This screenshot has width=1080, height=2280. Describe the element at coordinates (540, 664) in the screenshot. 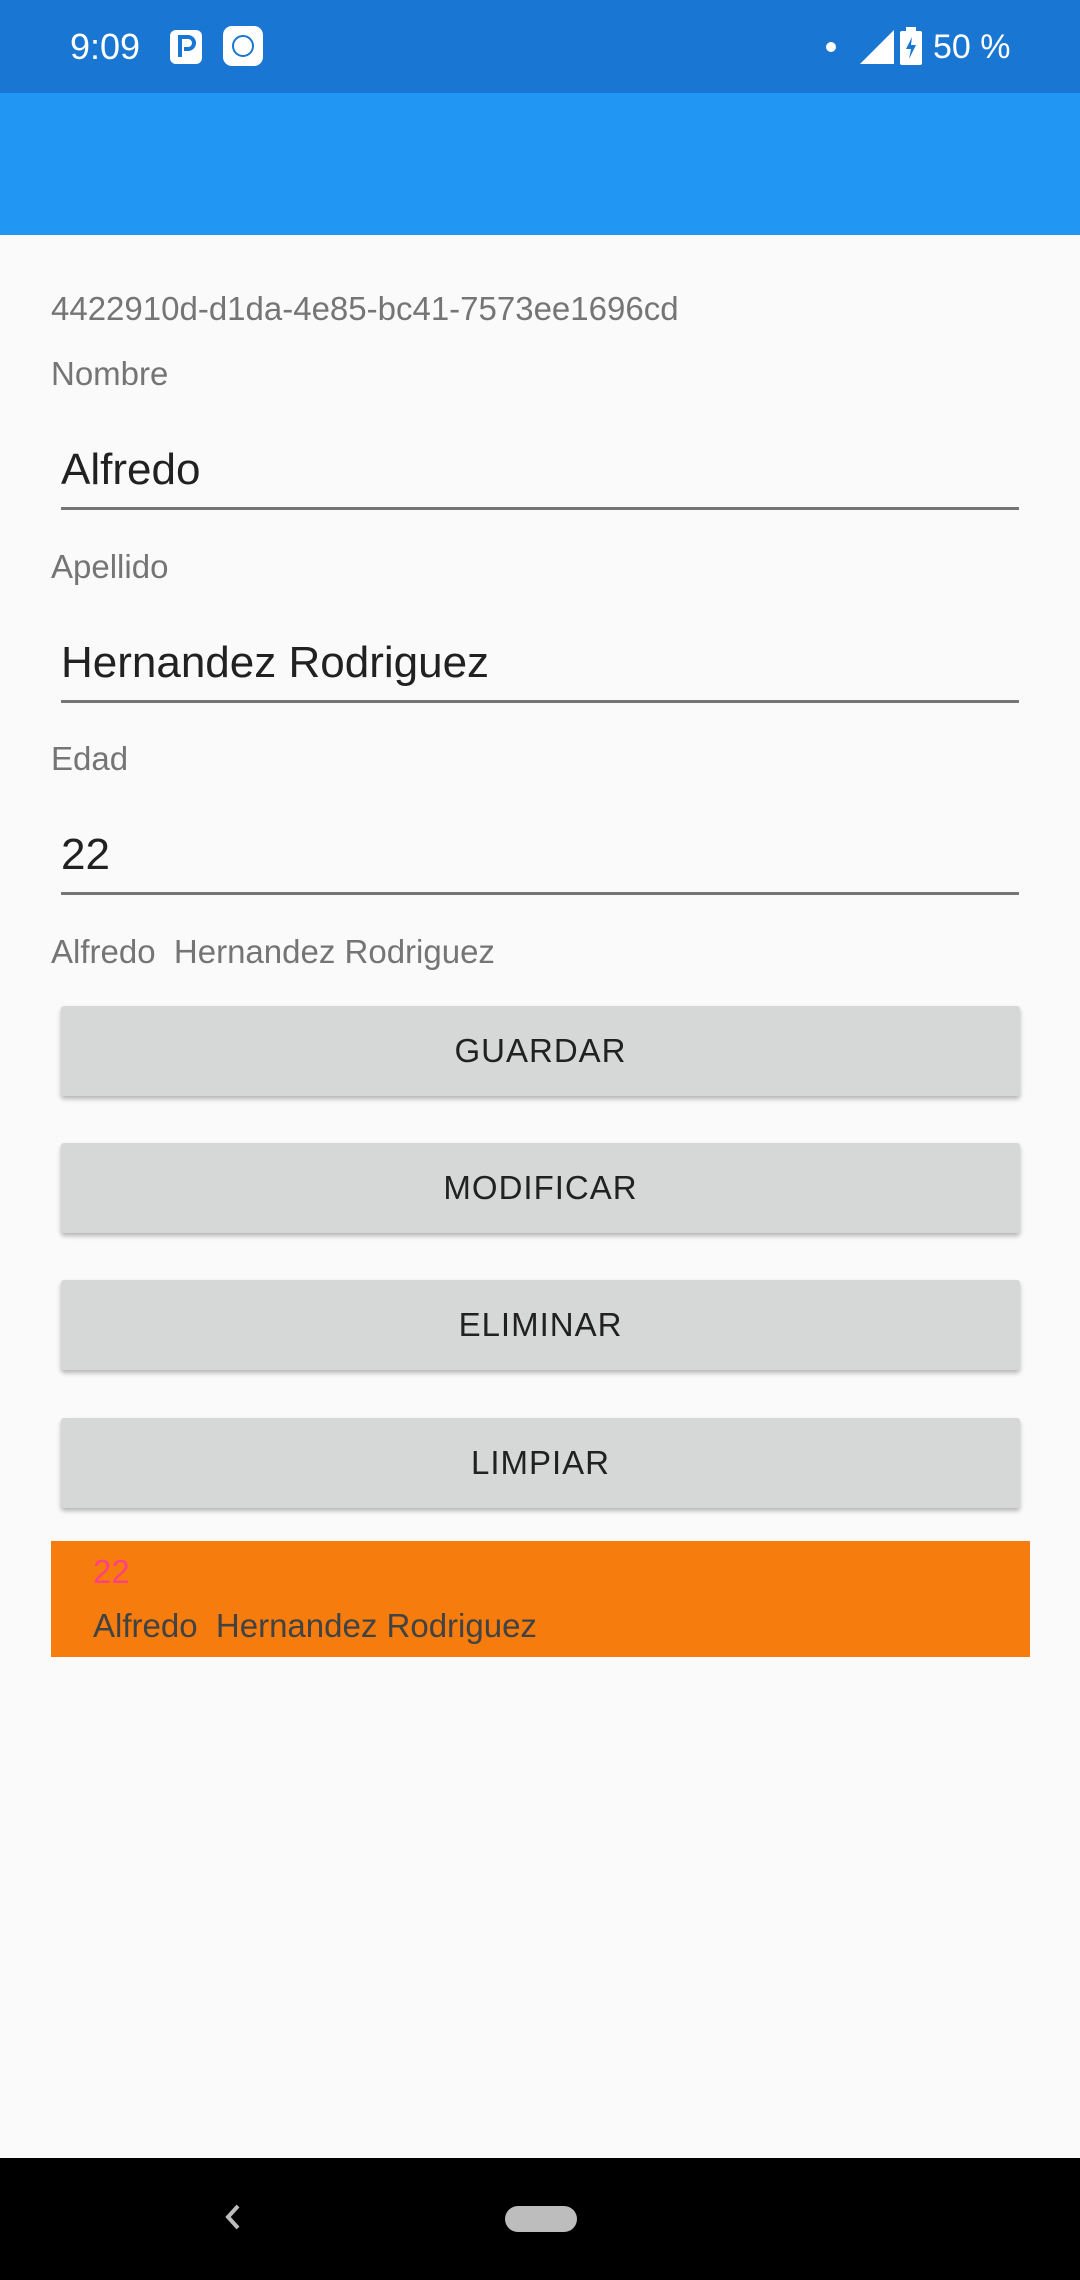

I see `apellido-input` at that location.